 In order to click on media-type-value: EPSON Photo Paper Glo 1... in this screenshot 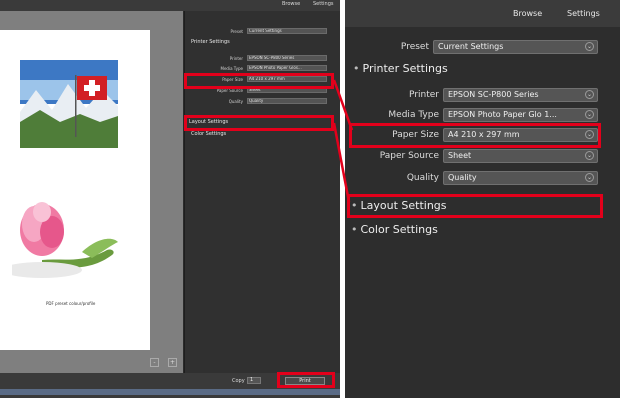, I will do `click(502, 114)`.